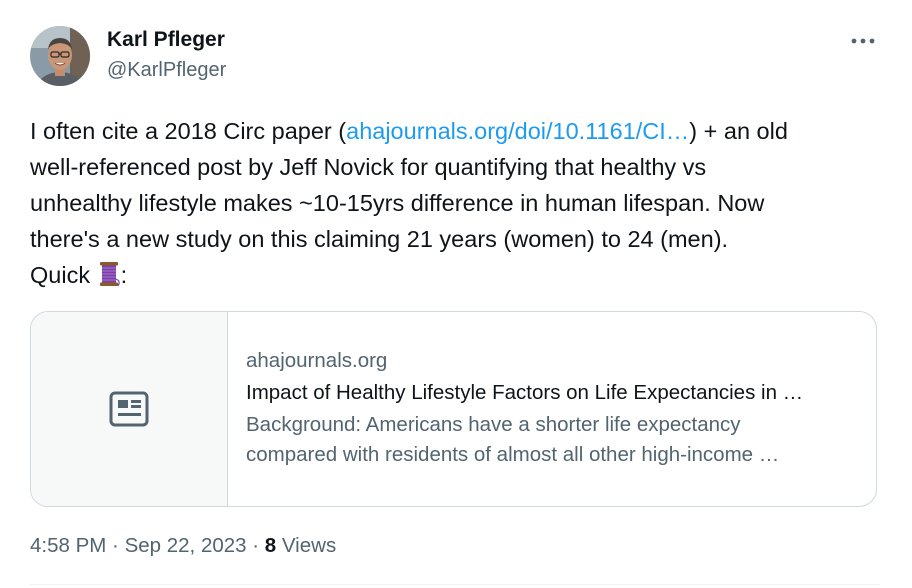  I want to click on card-thumbnail, so click(129, 409).